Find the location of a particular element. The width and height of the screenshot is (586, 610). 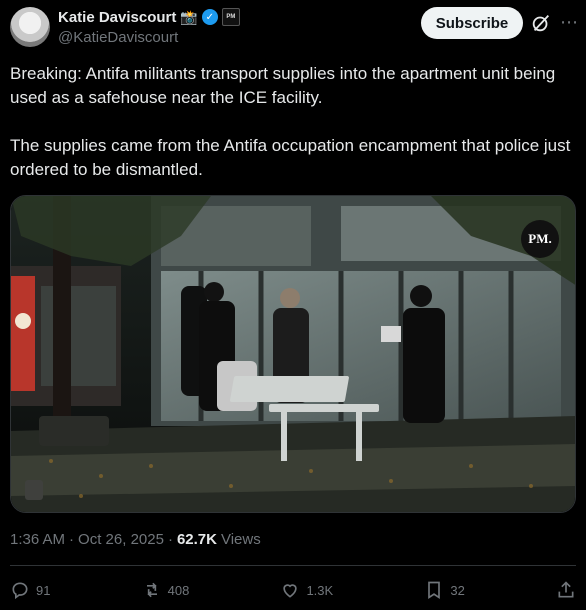

reply-icon is located at coordinates (20, 591).